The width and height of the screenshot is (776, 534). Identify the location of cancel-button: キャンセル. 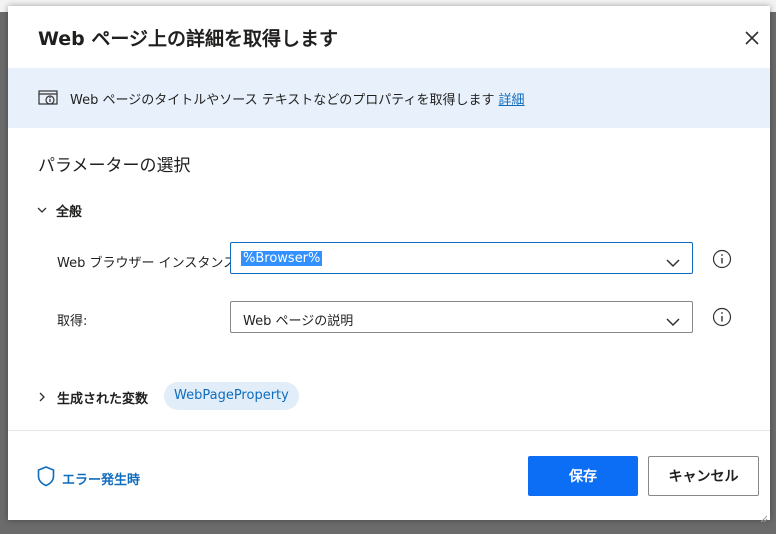
(703, 476).